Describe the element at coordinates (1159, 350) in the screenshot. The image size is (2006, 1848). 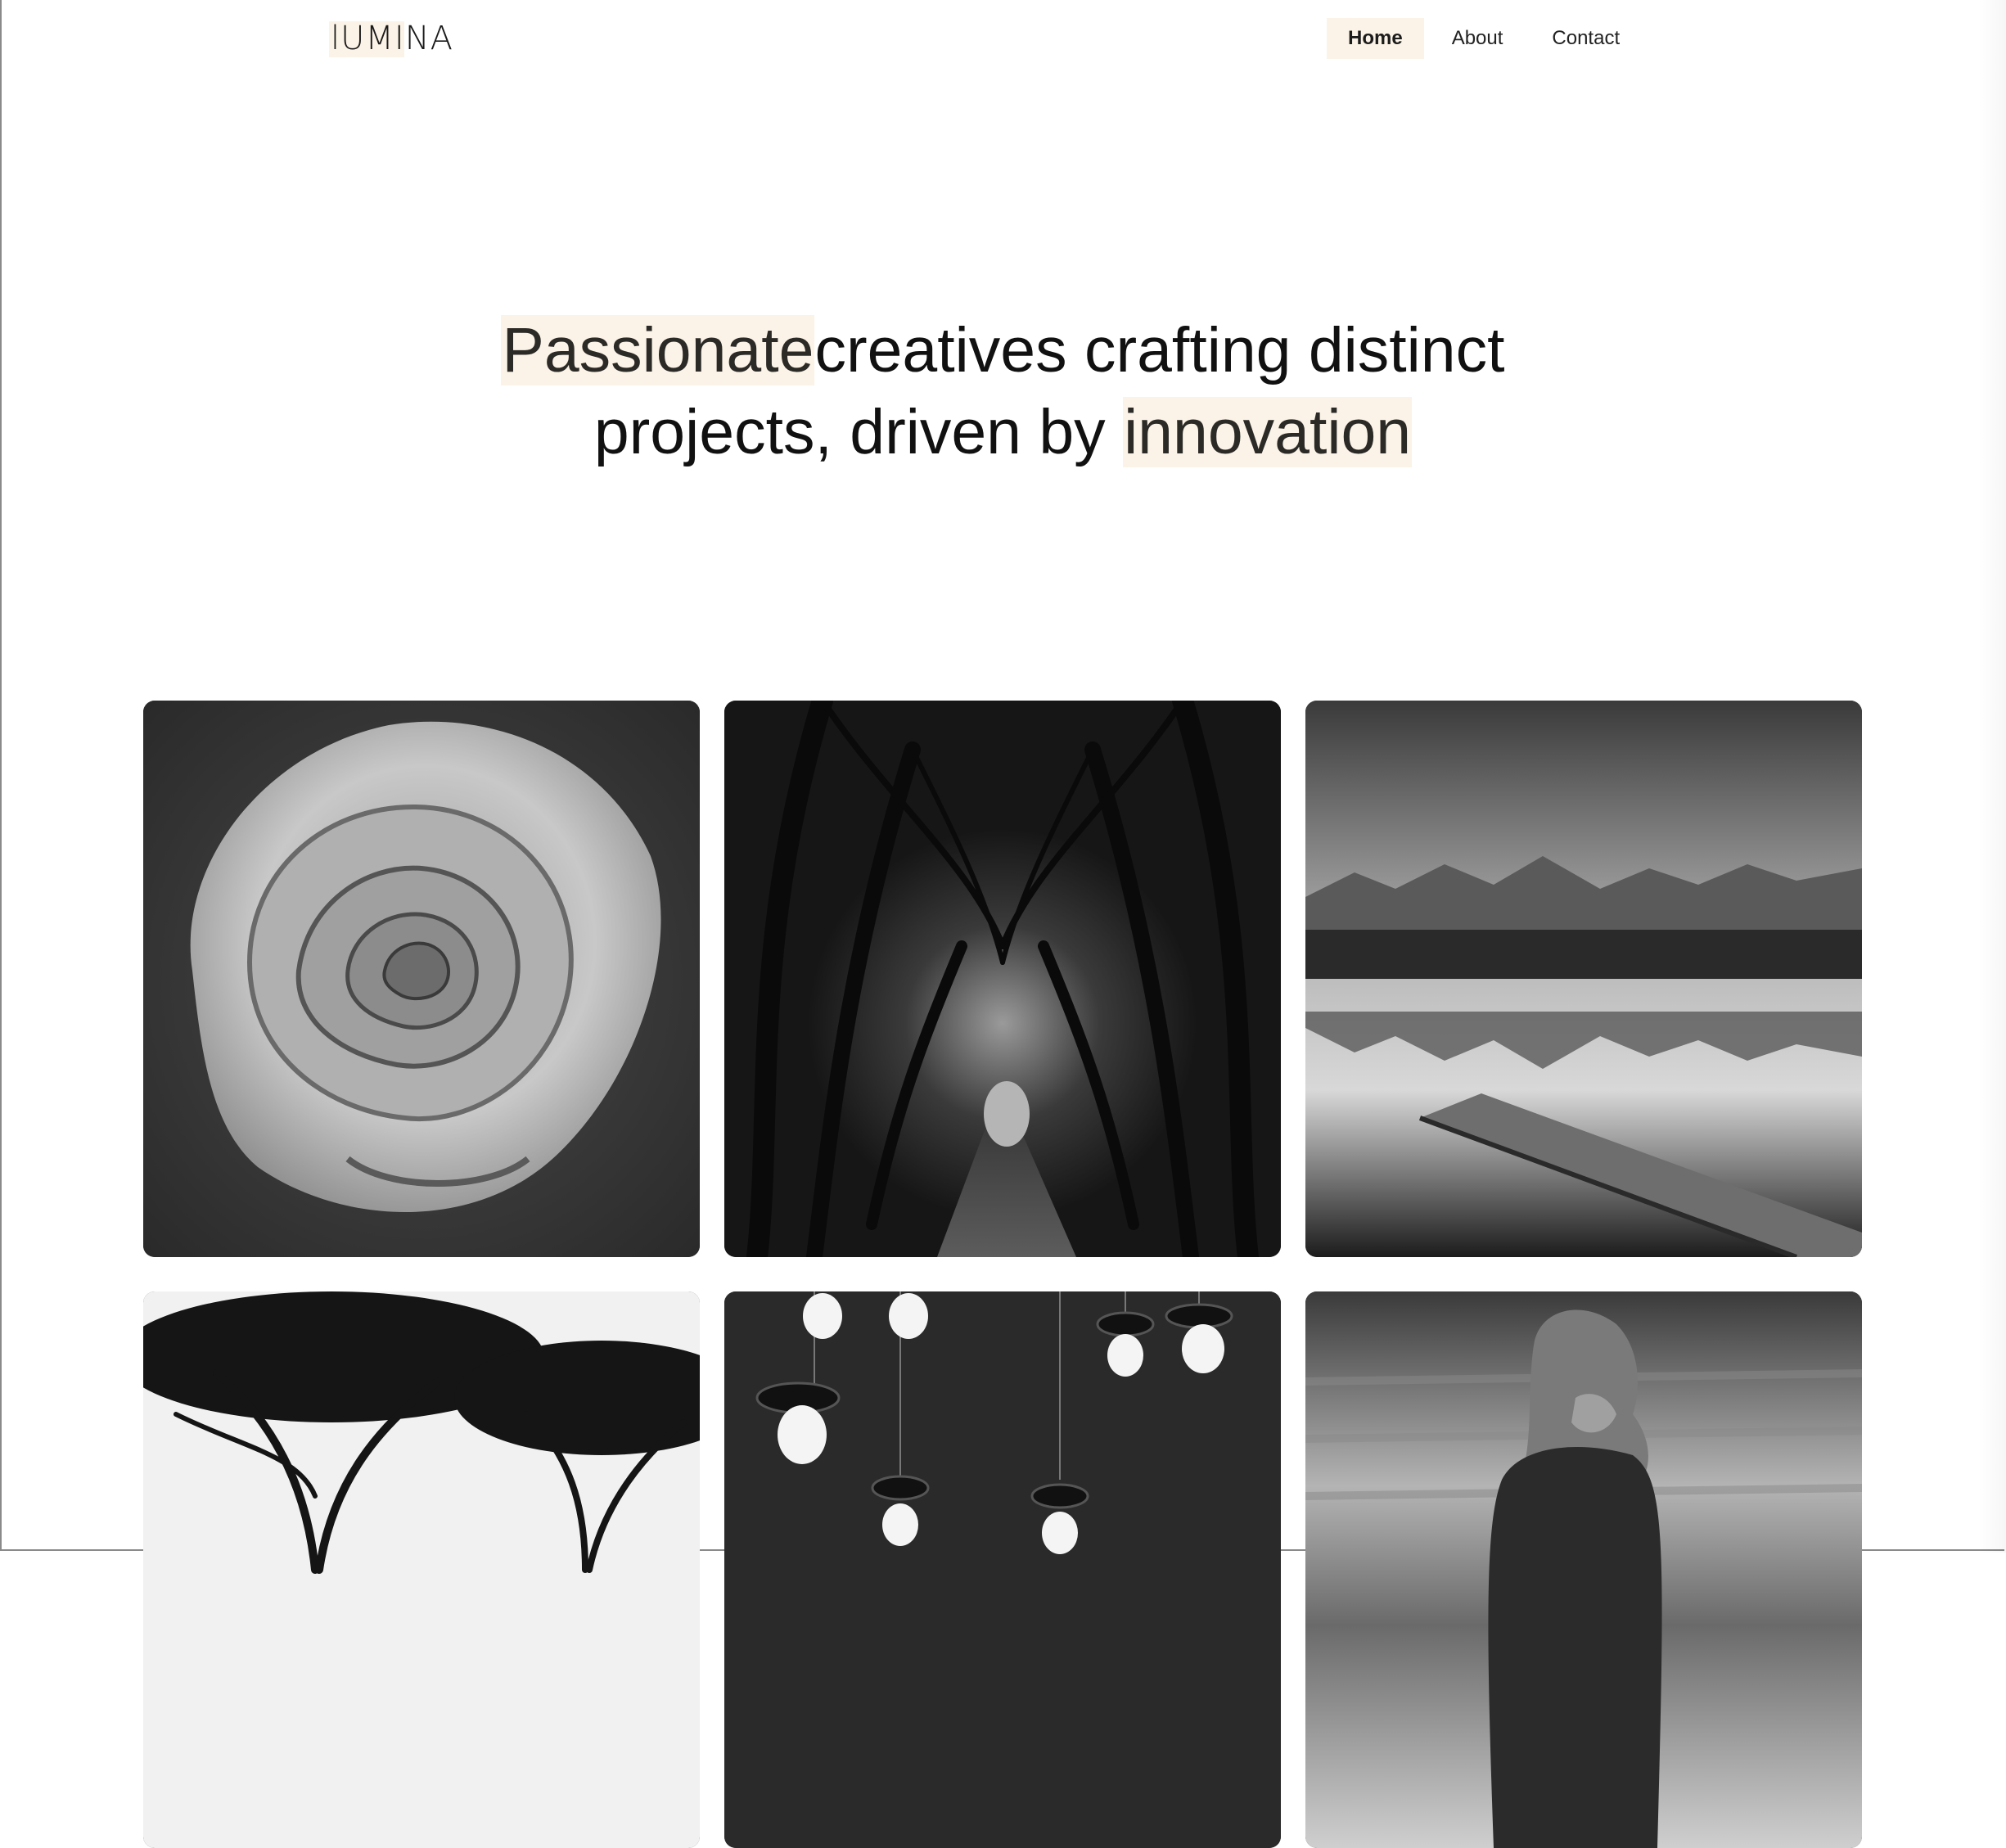
I see `hero-line-1: creatives crafting distinct` at that location.